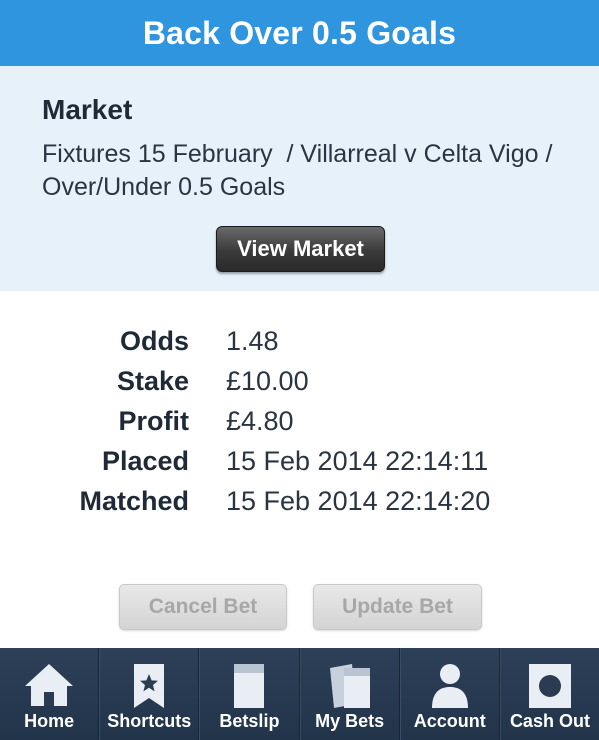 This screenshot has height=740, width=599. What do you see at coordinates (450, 688) in the screenshot?
I see `account-icon` at bounding box center [450, 688].